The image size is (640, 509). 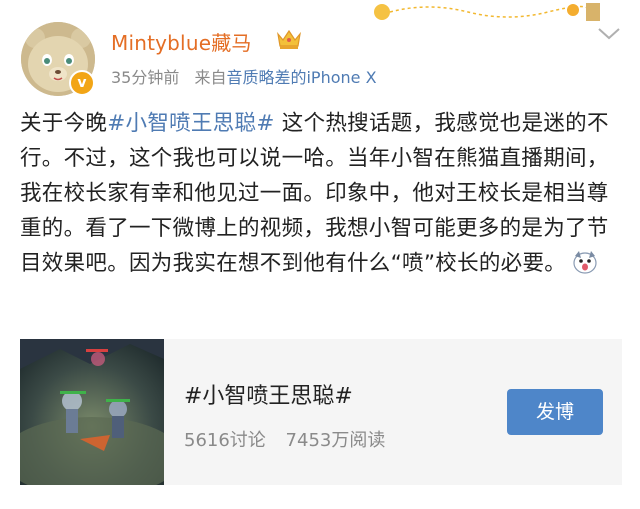 I want to click on crown-icon, so click(x=289, y=39).